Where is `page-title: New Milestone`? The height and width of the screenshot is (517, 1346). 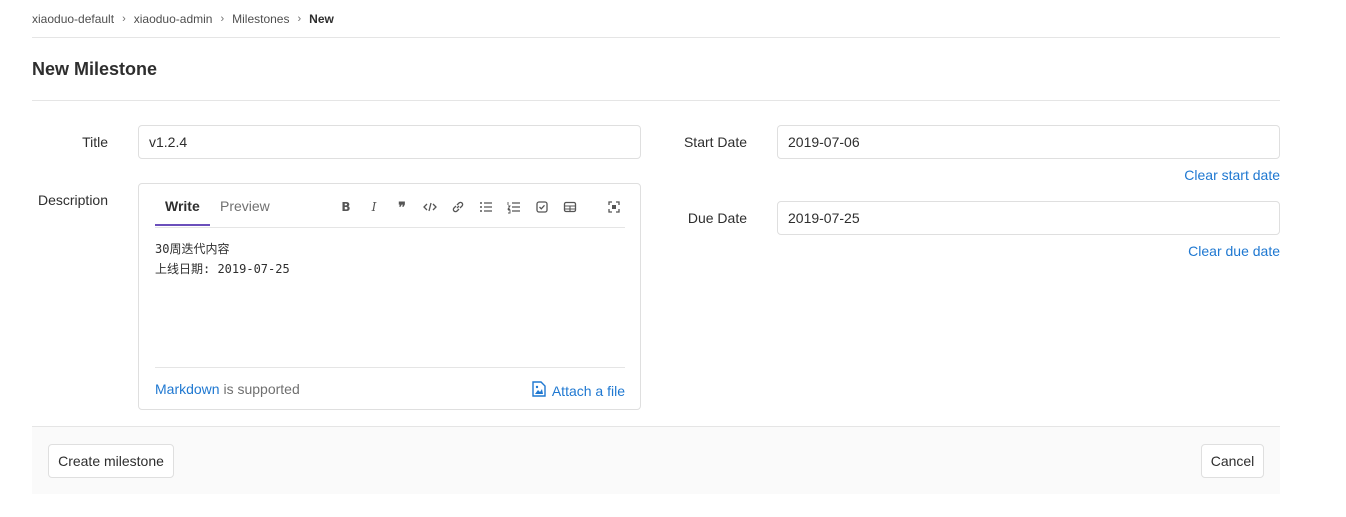
page-title: New Milestone is located at coordinates (95, 68).